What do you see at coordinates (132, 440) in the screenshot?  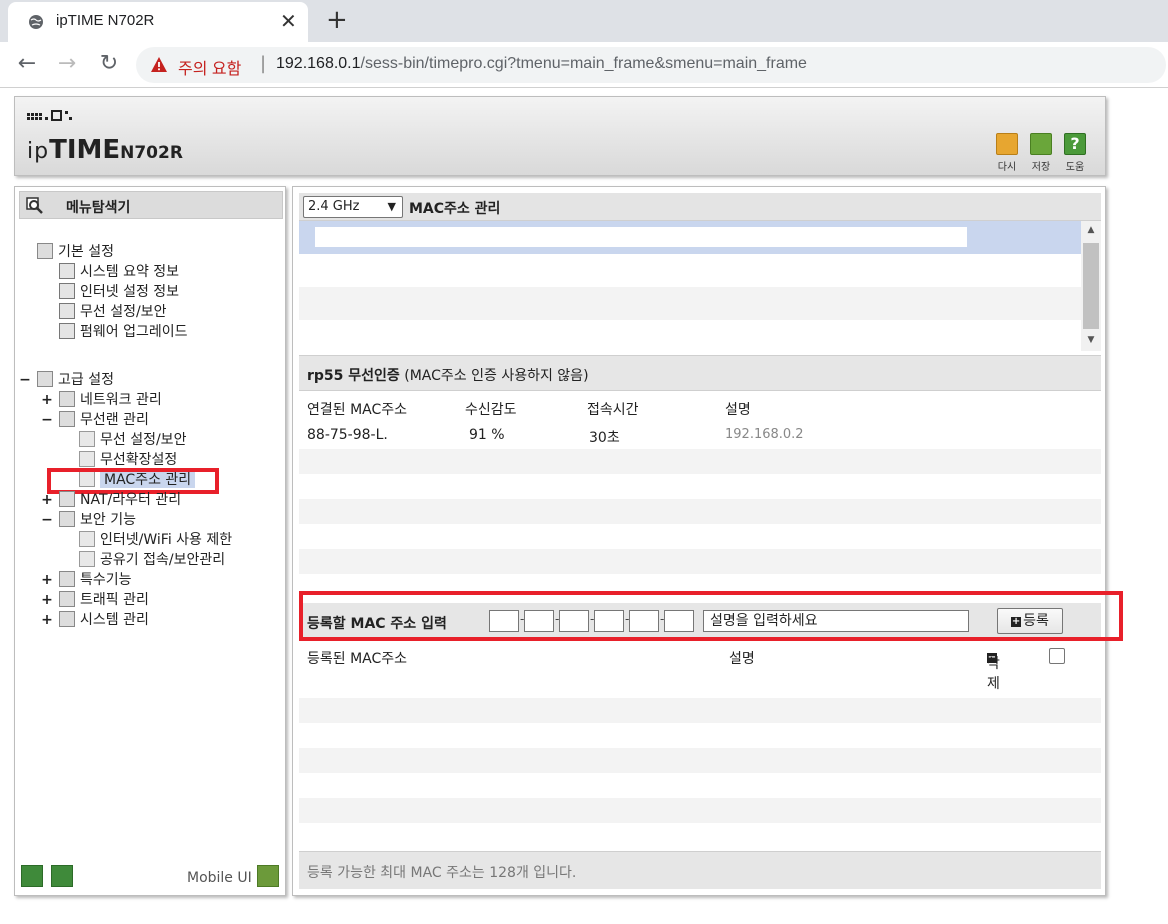 I see `menu-wireless-security: 무선 설정/보안` at bounding box center [132, 440].